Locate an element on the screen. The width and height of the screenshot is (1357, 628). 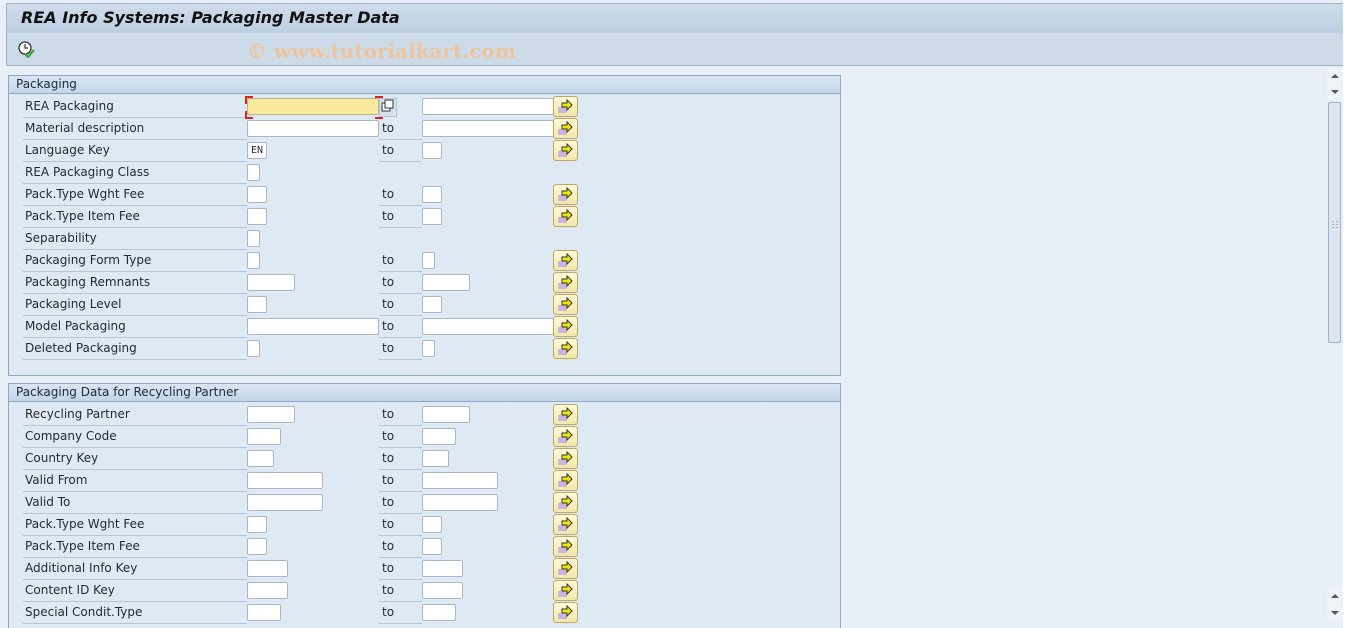
low-value-input: EN is located at coordinates (257, 150).